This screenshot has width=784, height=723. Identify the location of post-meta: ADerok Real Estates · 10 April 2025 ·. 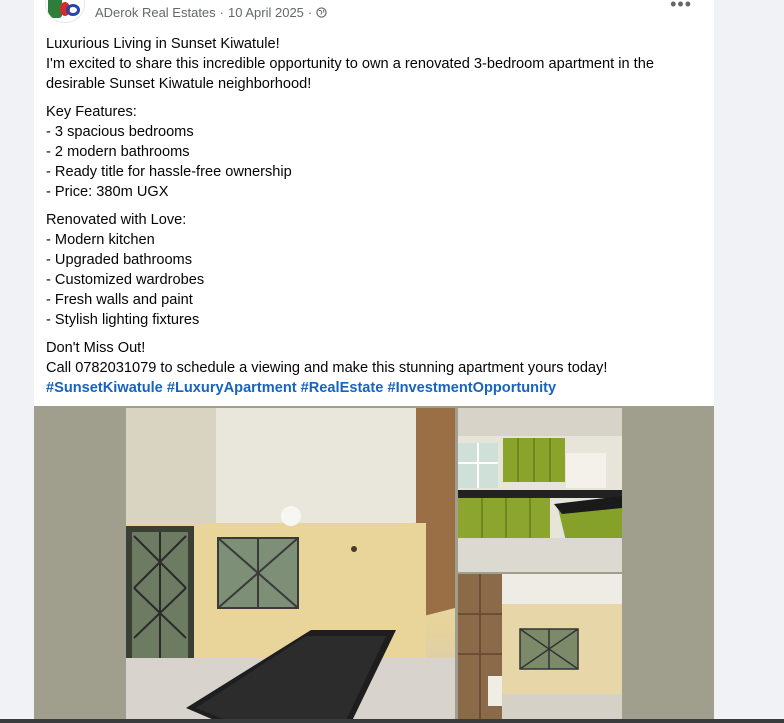
(211, 12).